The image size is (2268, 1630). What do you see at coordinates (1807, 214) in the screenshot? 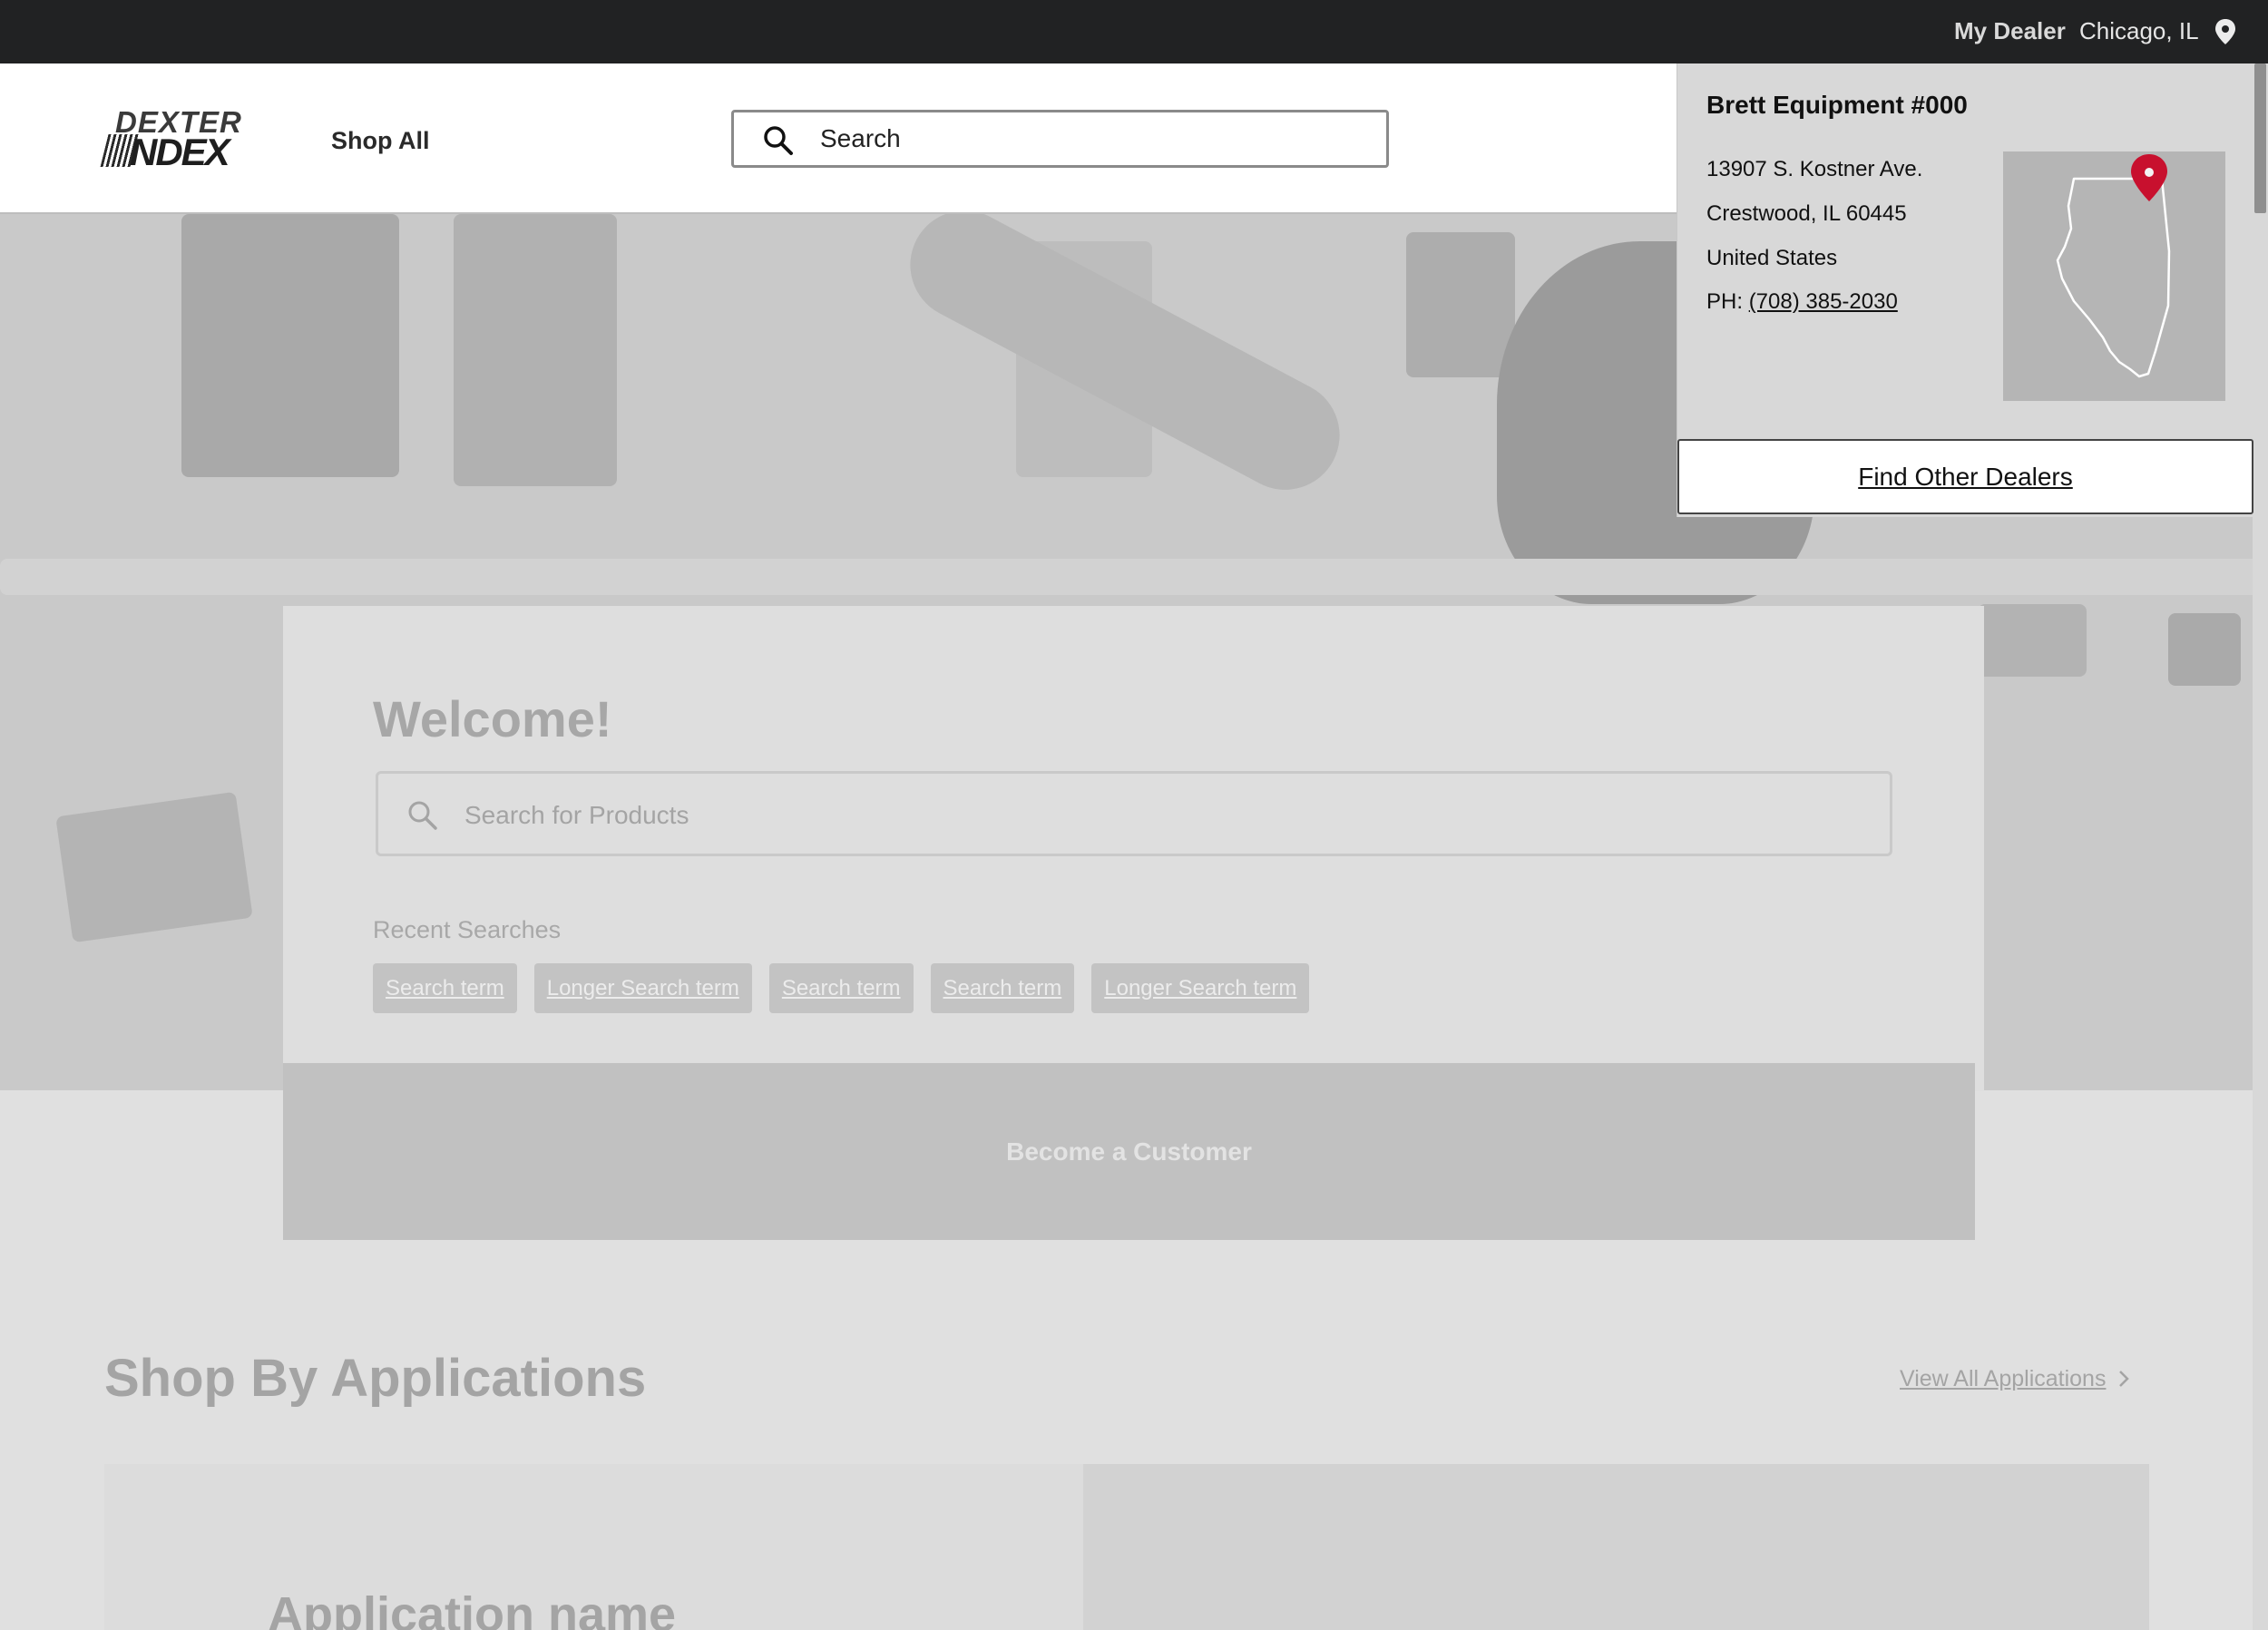
I see `dealer-address-line2: Crestwood, IL 60445` at bounding box center [1807, 214].